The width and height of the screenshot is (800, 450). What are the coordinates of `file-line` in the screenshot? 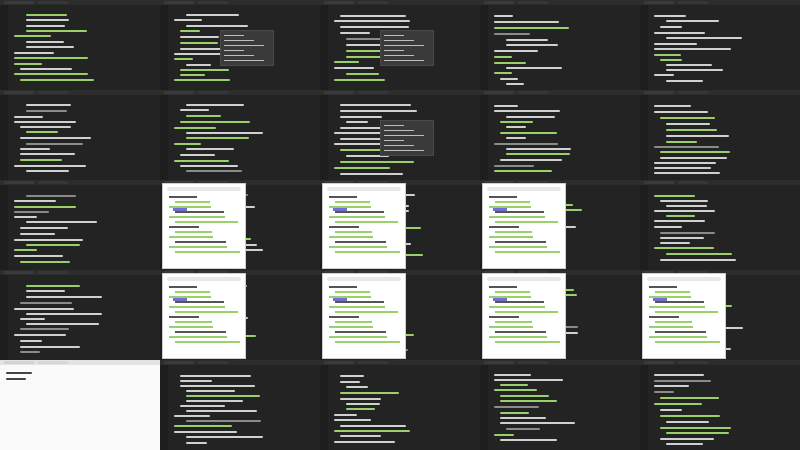 It's located at (19, 373).